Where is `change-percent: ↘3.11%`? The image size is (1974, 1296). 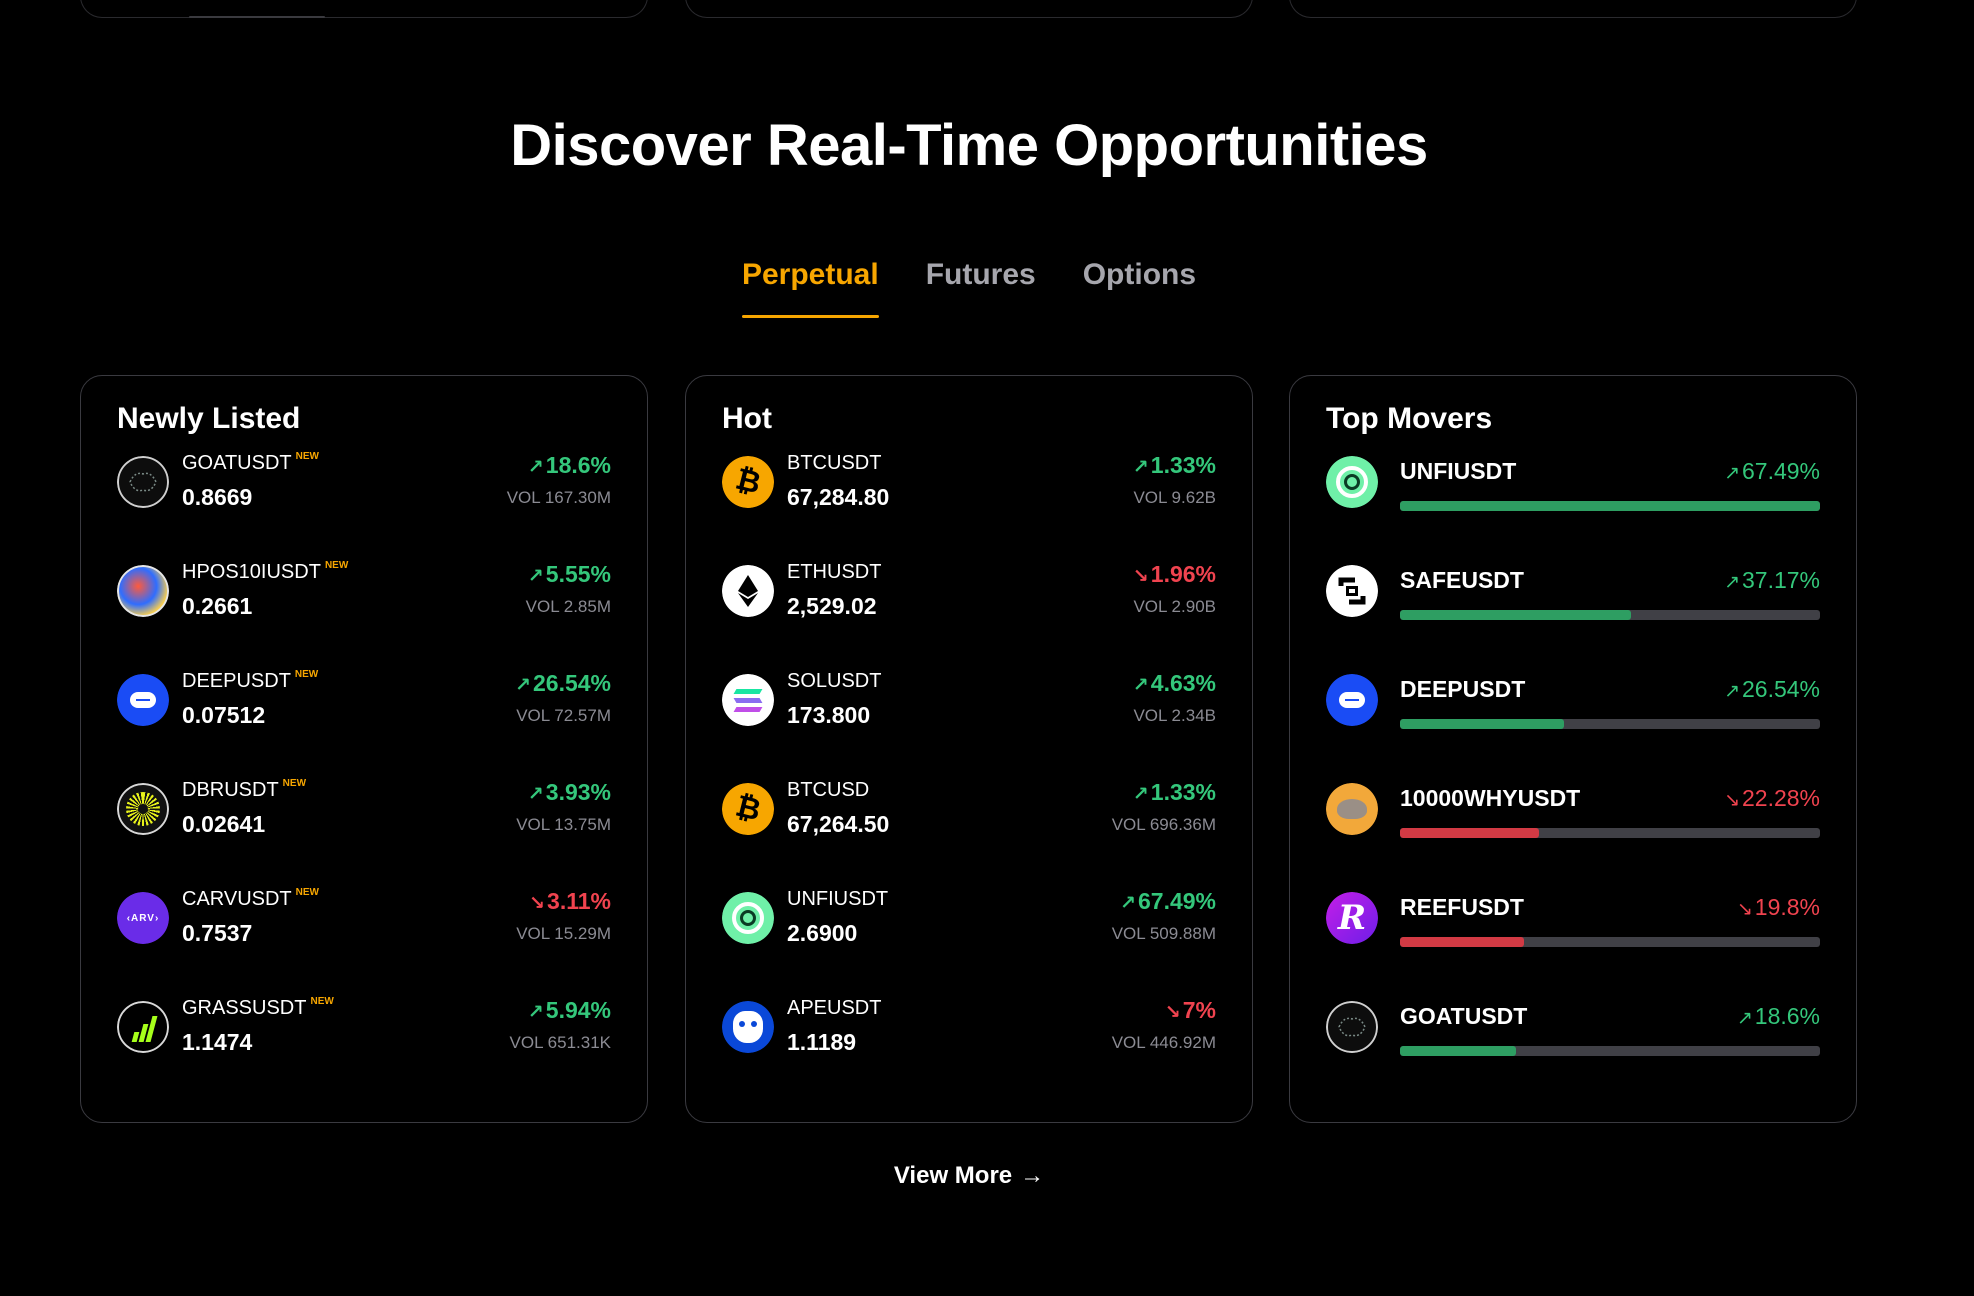 change-percent: ↘3.11% is located at coordinates (570, 901).